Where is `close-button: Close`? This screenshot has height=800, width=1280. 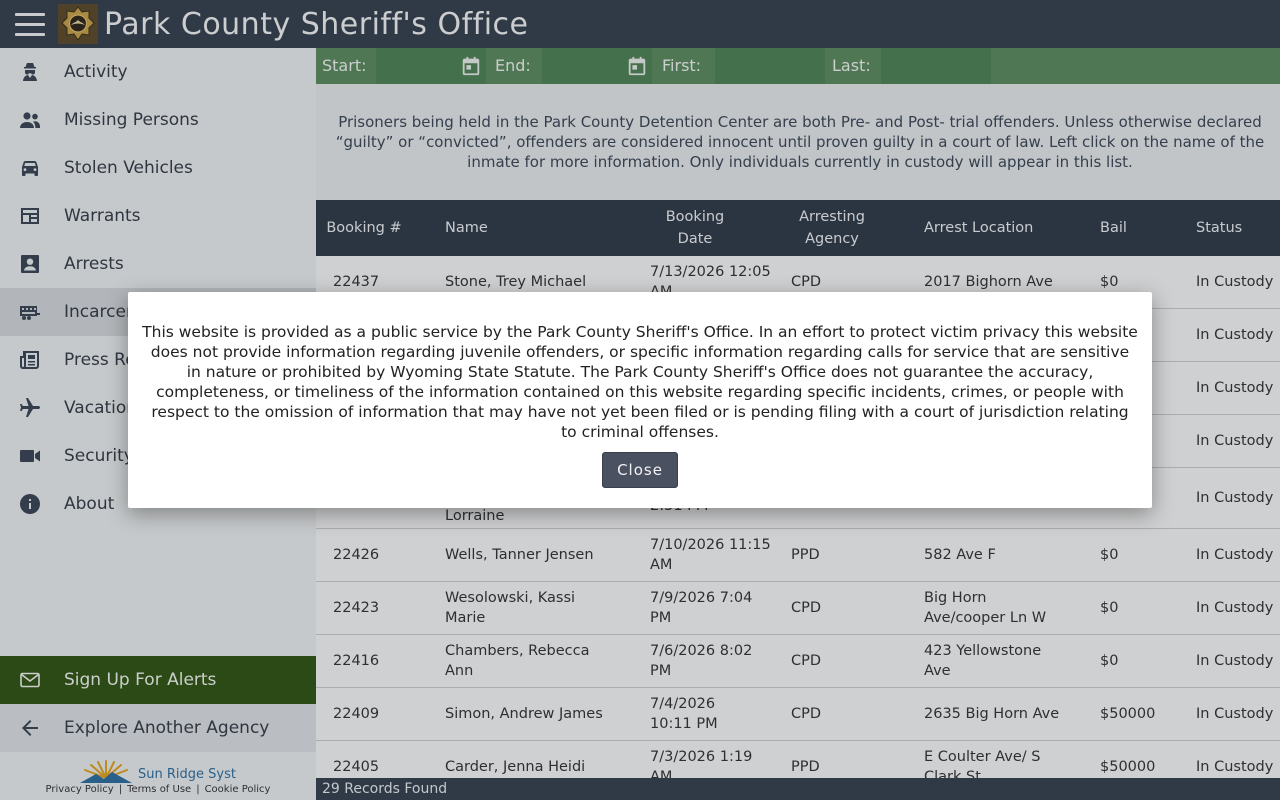 close-button: Close is located at coordinates (640, 470).